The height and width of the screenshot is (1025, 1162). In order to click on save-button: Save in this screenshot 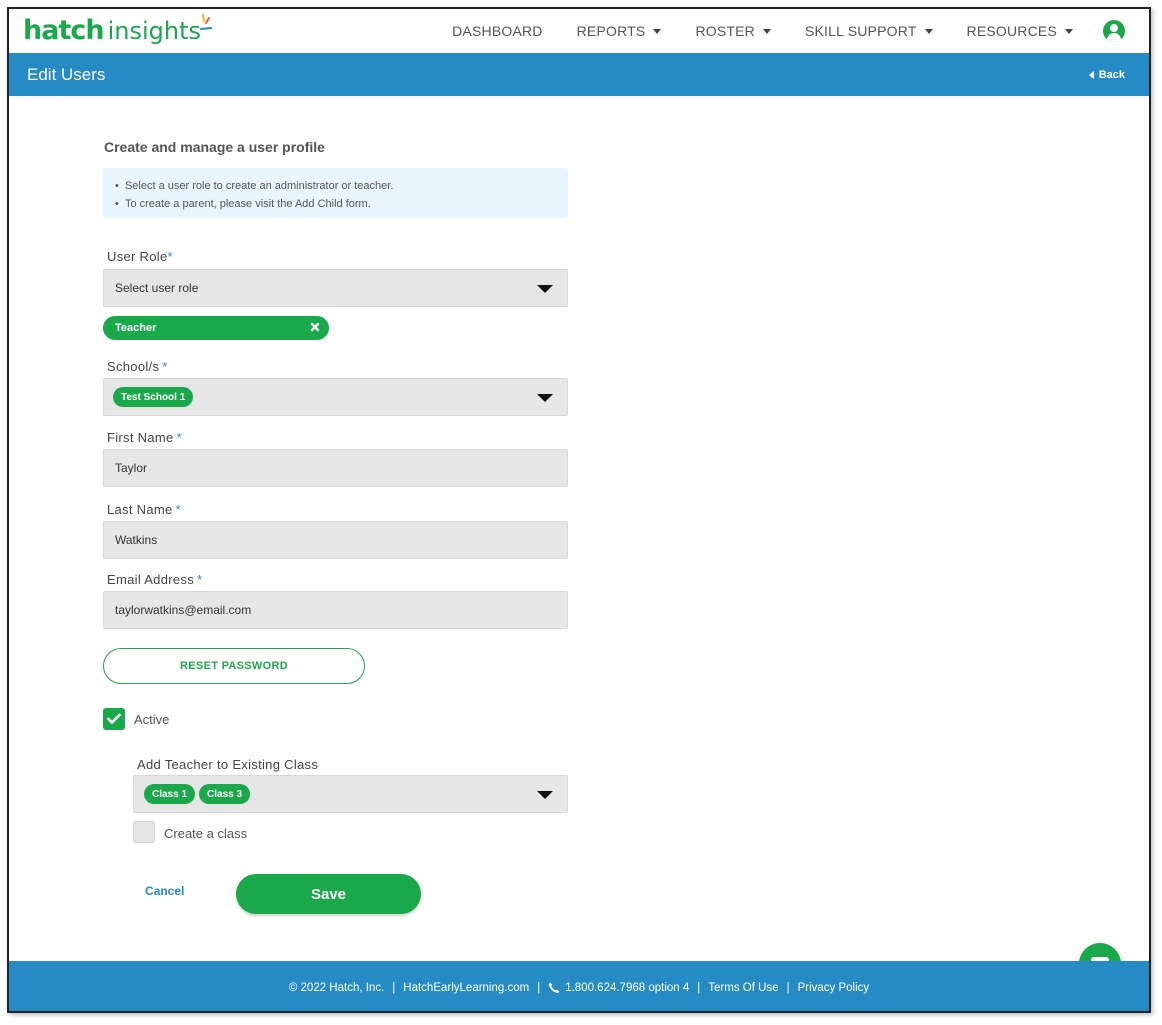, I will do `click(328, 894)`.